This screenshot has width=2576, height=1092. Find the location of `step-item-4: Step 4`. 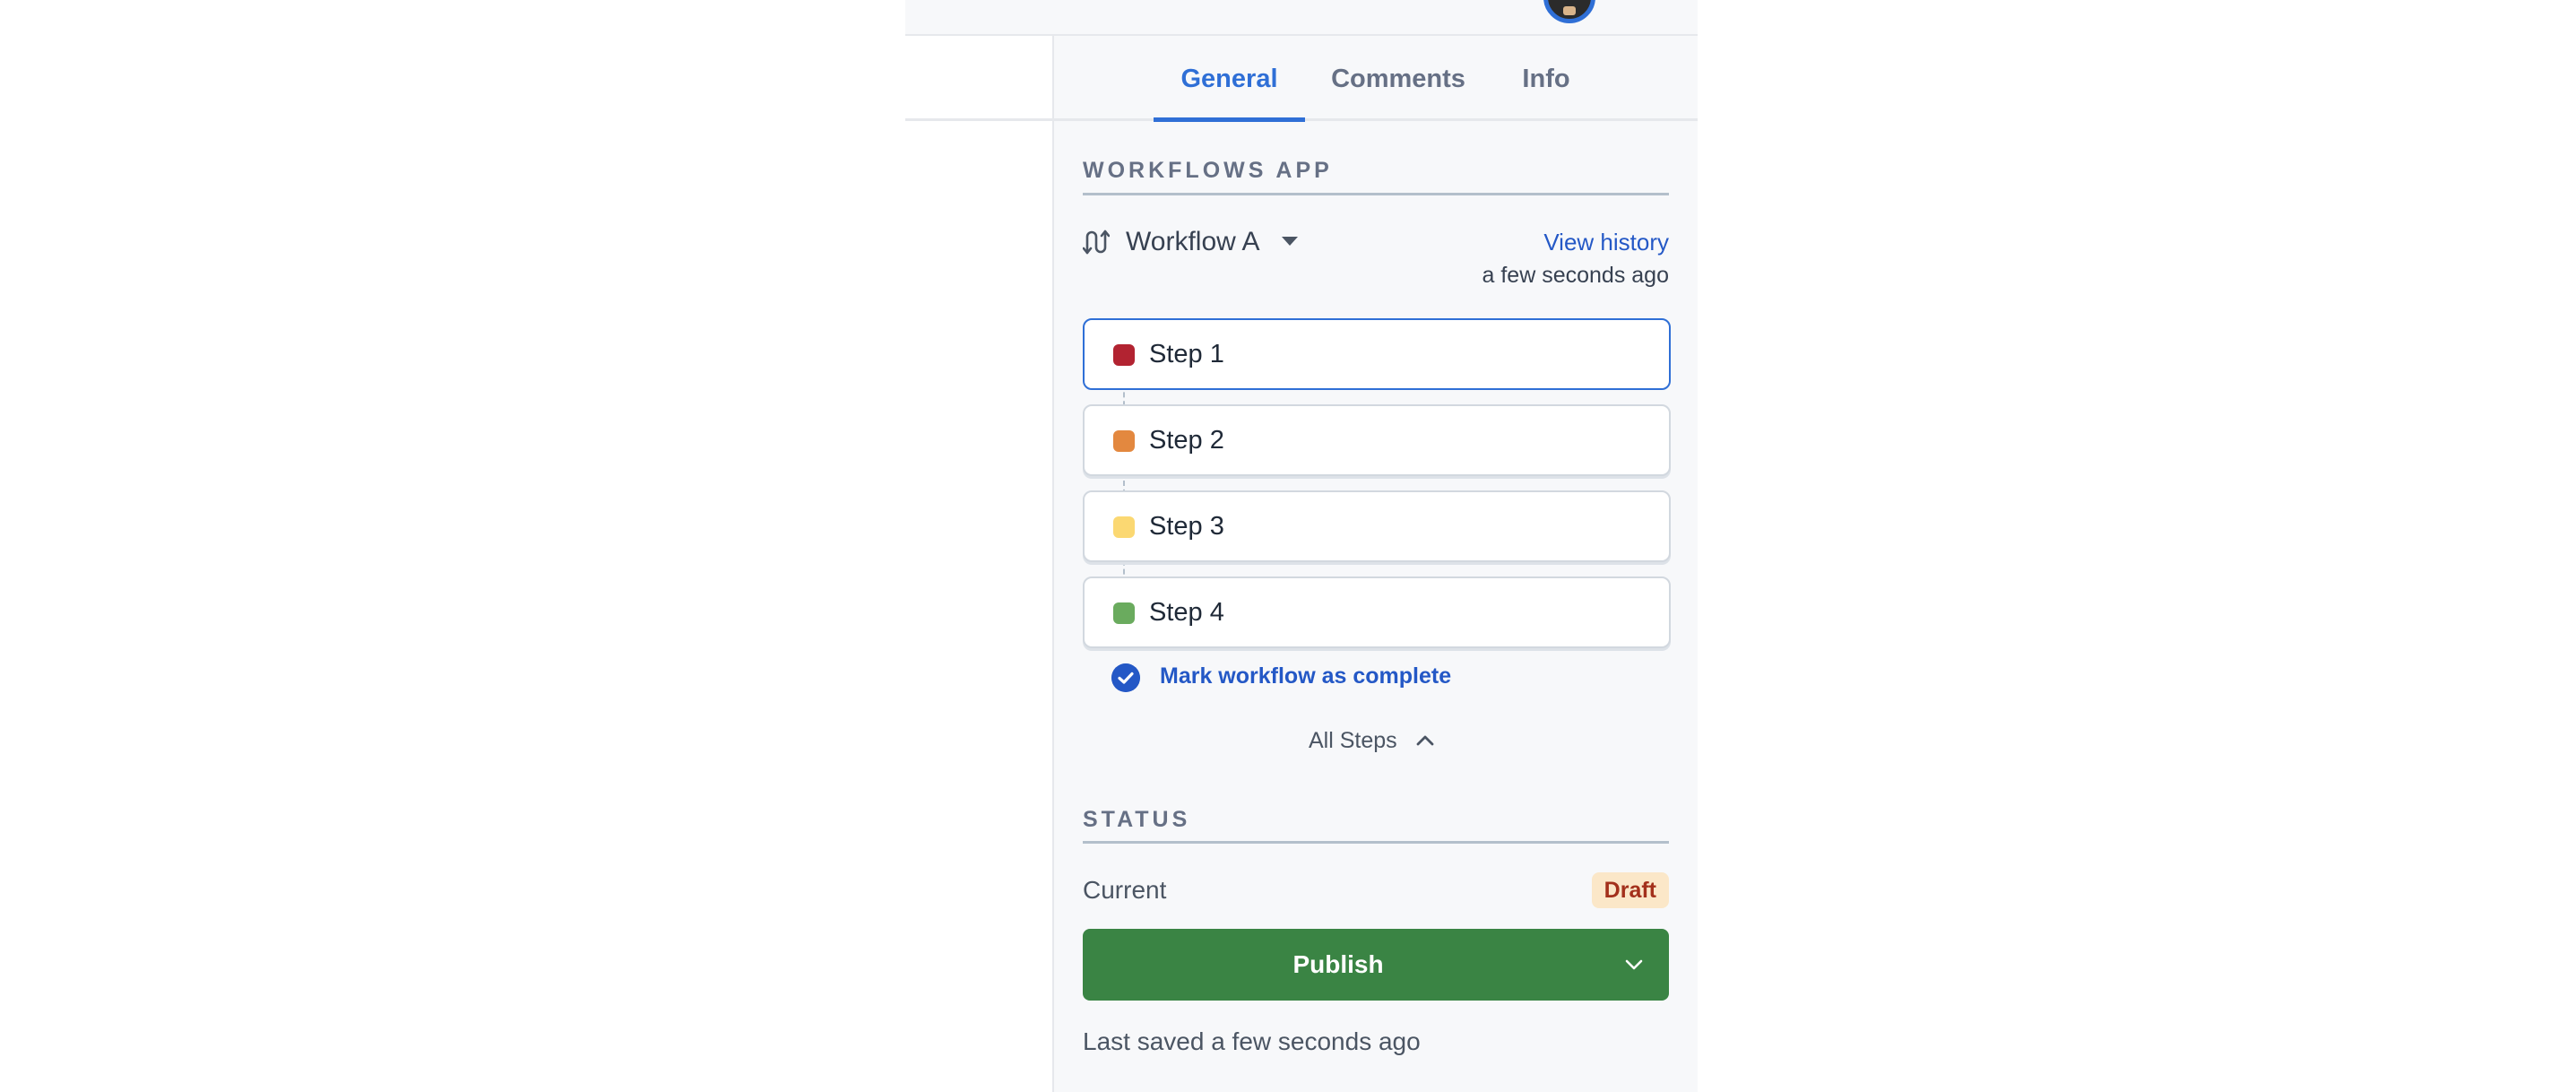

step-item-4: Step 4 is located at coordinates (1377, 612).